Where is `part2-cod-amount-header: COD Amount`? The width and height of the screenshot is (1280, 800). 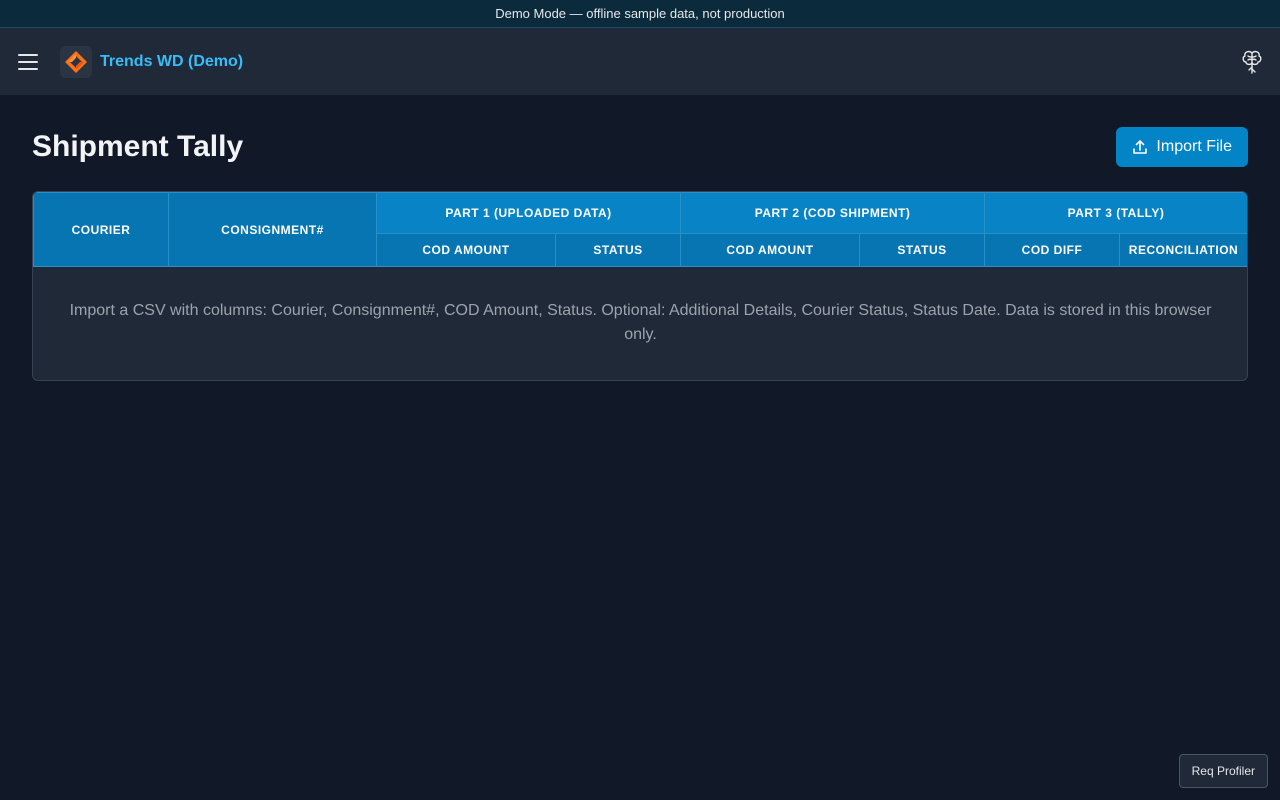 part2-cod-amount-header: COD Amount is located at coordinates (770, 250).